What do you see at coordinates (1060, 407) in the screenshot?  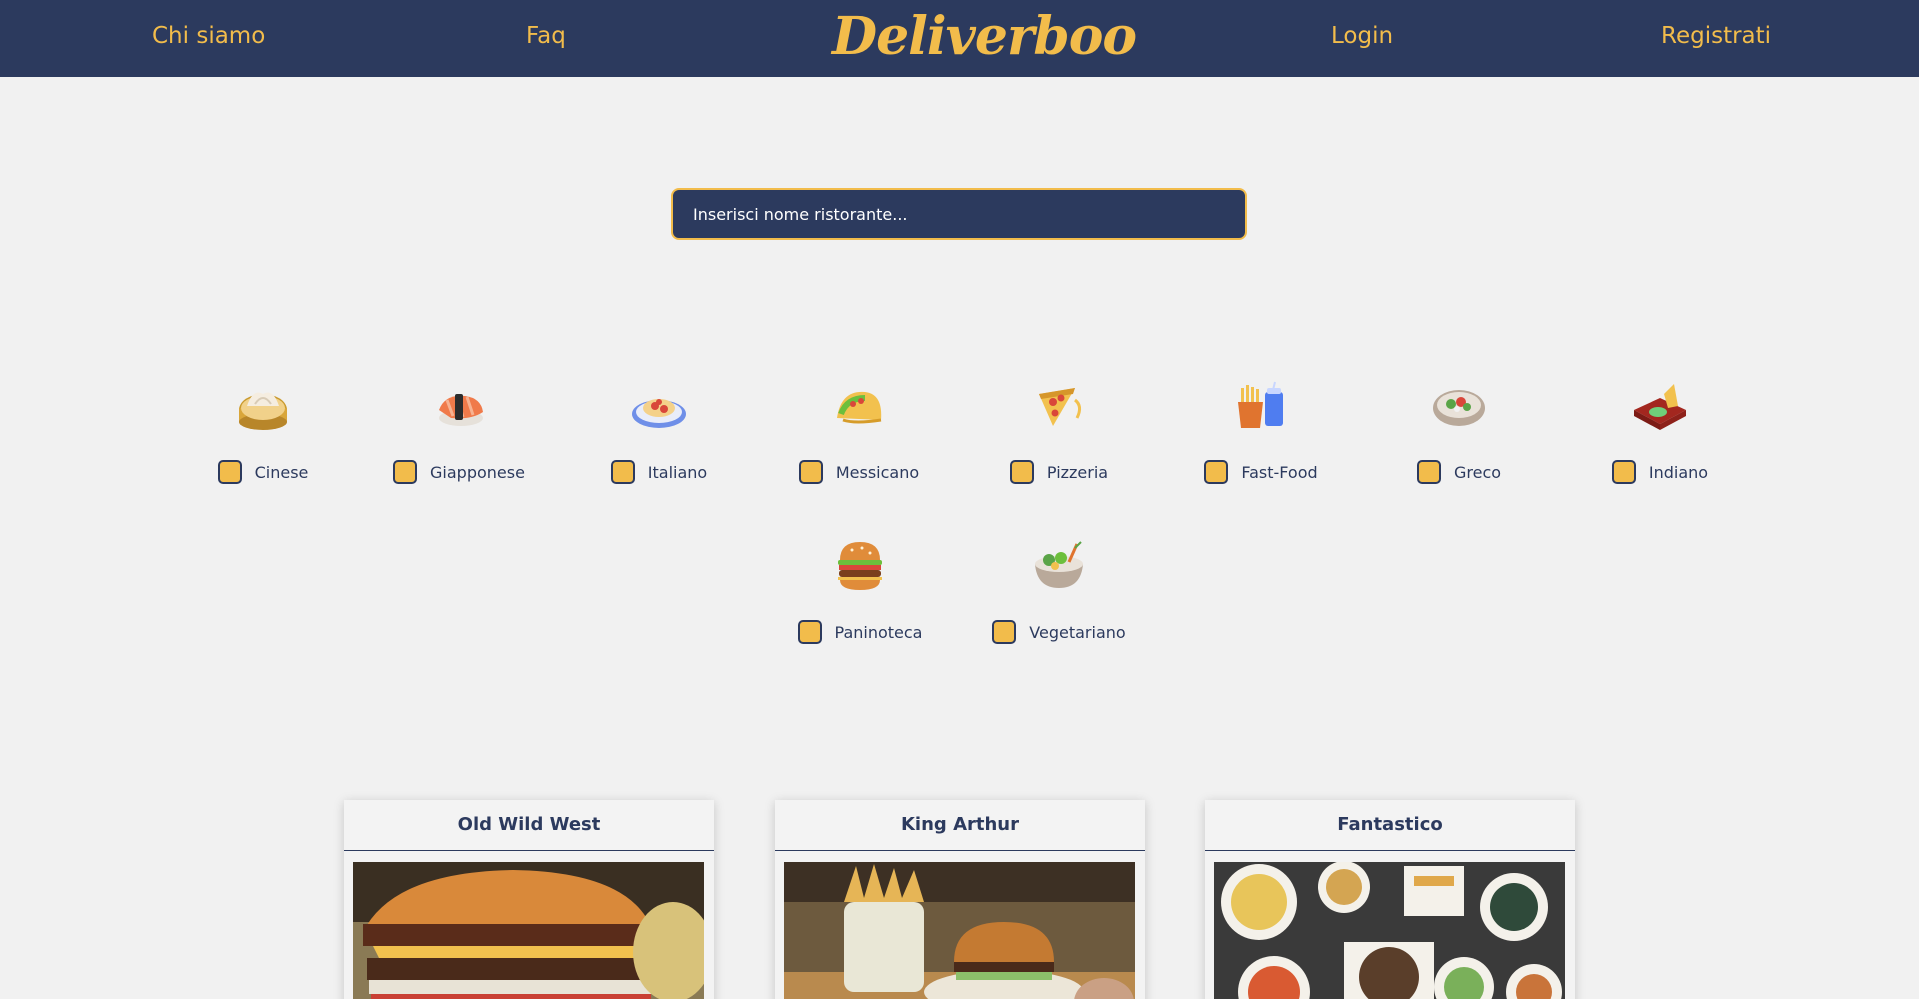 I see `pizza-icon` at bounding box center [1060, 407].